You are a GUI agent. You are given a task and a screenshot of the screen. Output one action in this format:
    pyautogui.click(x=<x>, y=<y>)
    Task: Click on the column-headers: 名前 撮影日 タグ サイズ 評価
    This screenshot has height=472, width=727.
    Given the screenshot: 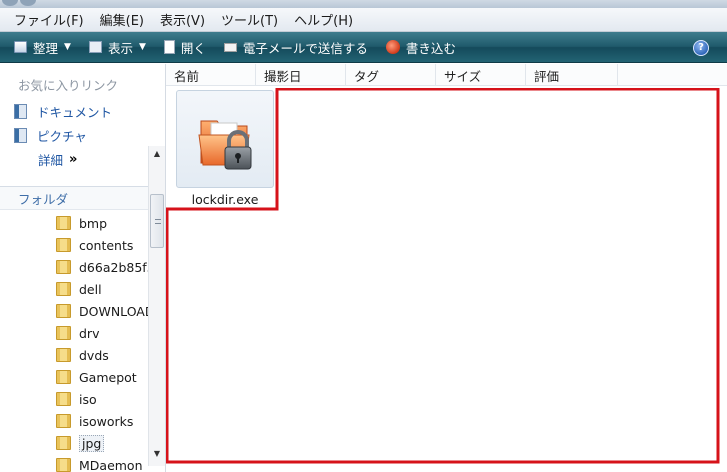 What is the action you would take?
    pyautogui.click(x=446, y=75)
    